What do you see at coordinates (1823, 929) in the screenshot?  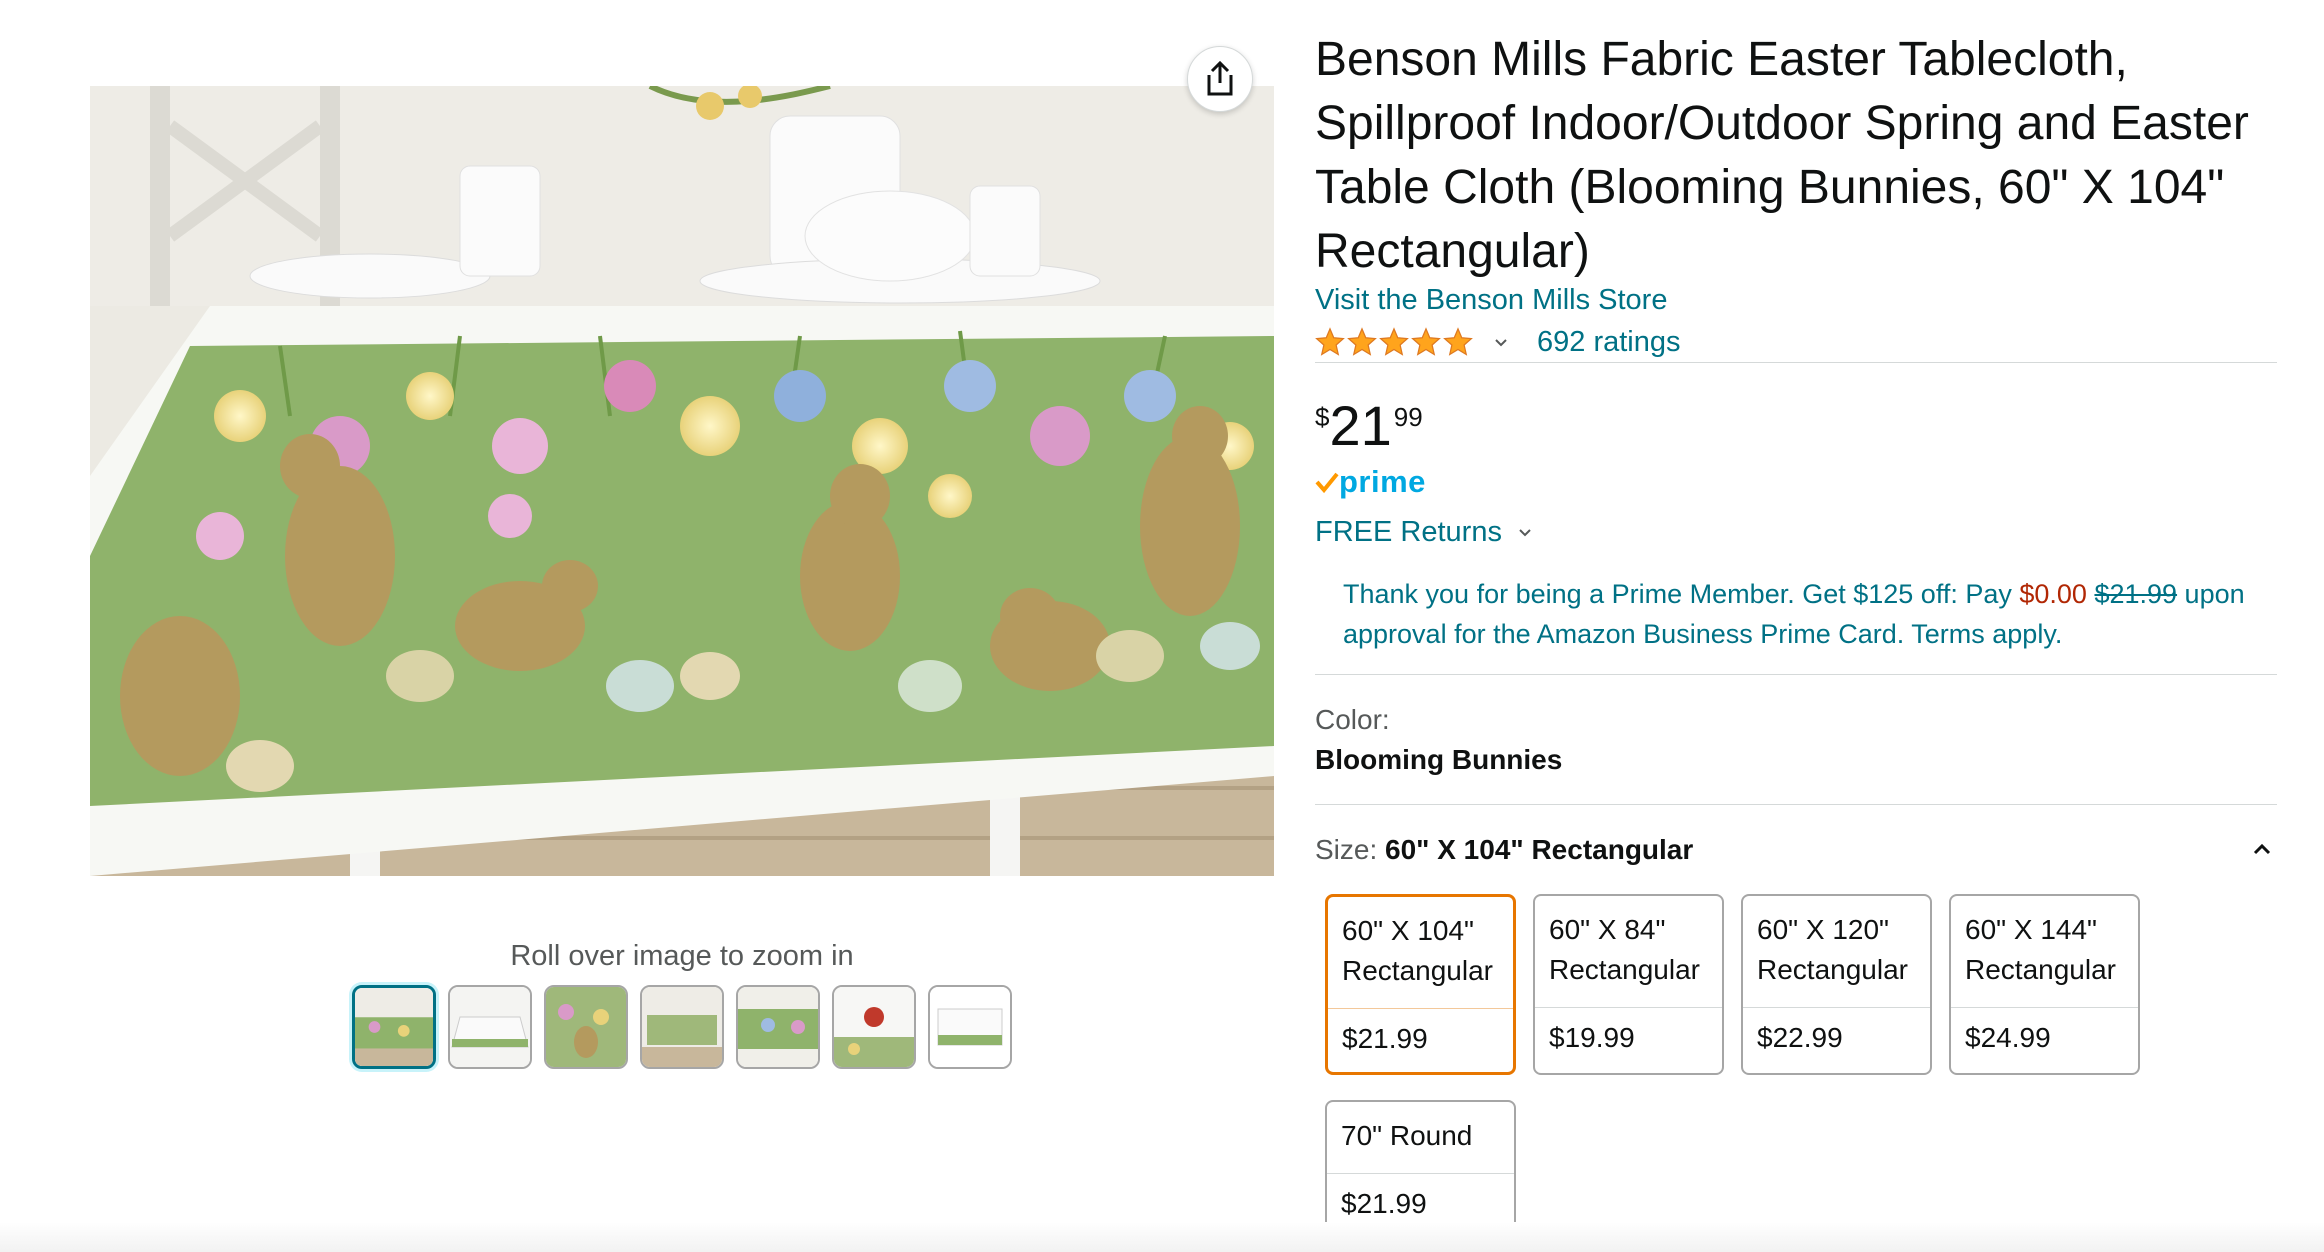 I see `size-option-line1: 60" X 120"` at bounding box center [1823, 929].